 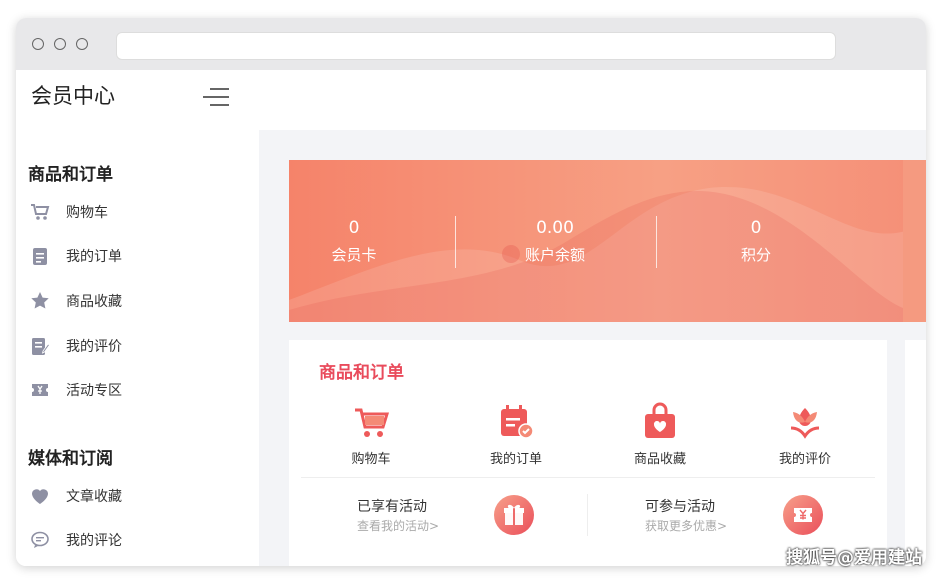 I want to click on favorites-shortcut: 商品收藏, so click(x=660, y=434).